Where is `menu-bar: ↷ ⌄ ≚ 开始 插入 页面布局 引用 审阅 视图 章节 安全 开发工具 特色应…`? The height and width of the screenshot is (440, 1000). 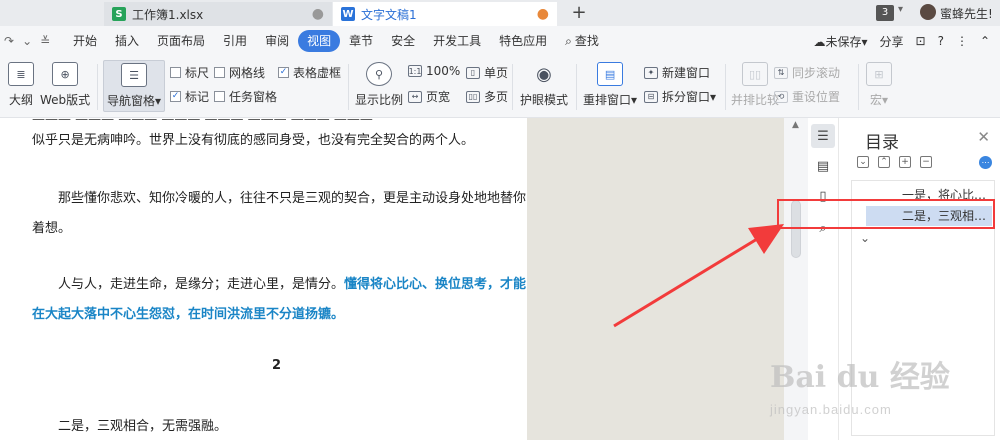
menu-bar: ↷ ⌄ ≚ 开始 插入 页面布局 引用 审阅 视图 章节 安全 开发工具 特色应… is located at coordinates (500, 41).